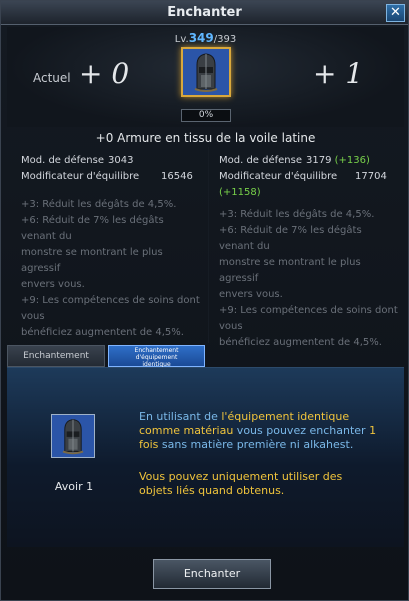 The width and height of the screenshot is (409, 601). I want to click on next-balance-row: Modificateur d'équilibre 17704, so click(309, 177).